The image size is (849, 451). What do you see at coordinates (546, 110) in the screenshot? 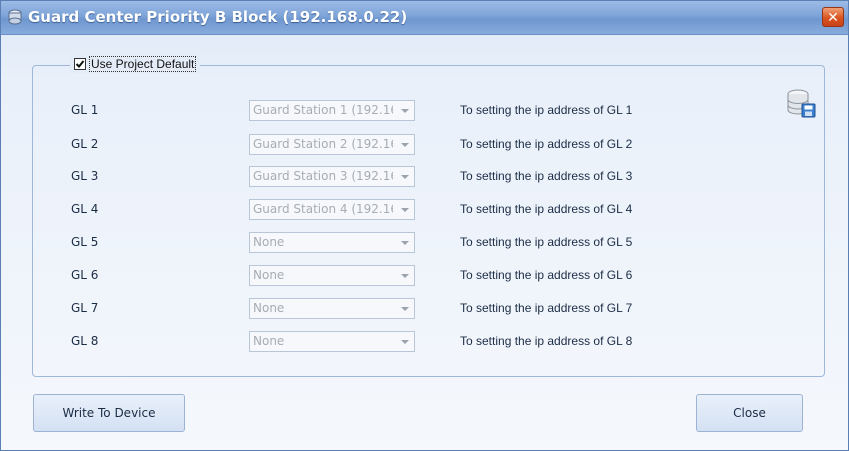
I see `gl-description: To setting the ip address of GL 1` at bounding box center [546, 110].